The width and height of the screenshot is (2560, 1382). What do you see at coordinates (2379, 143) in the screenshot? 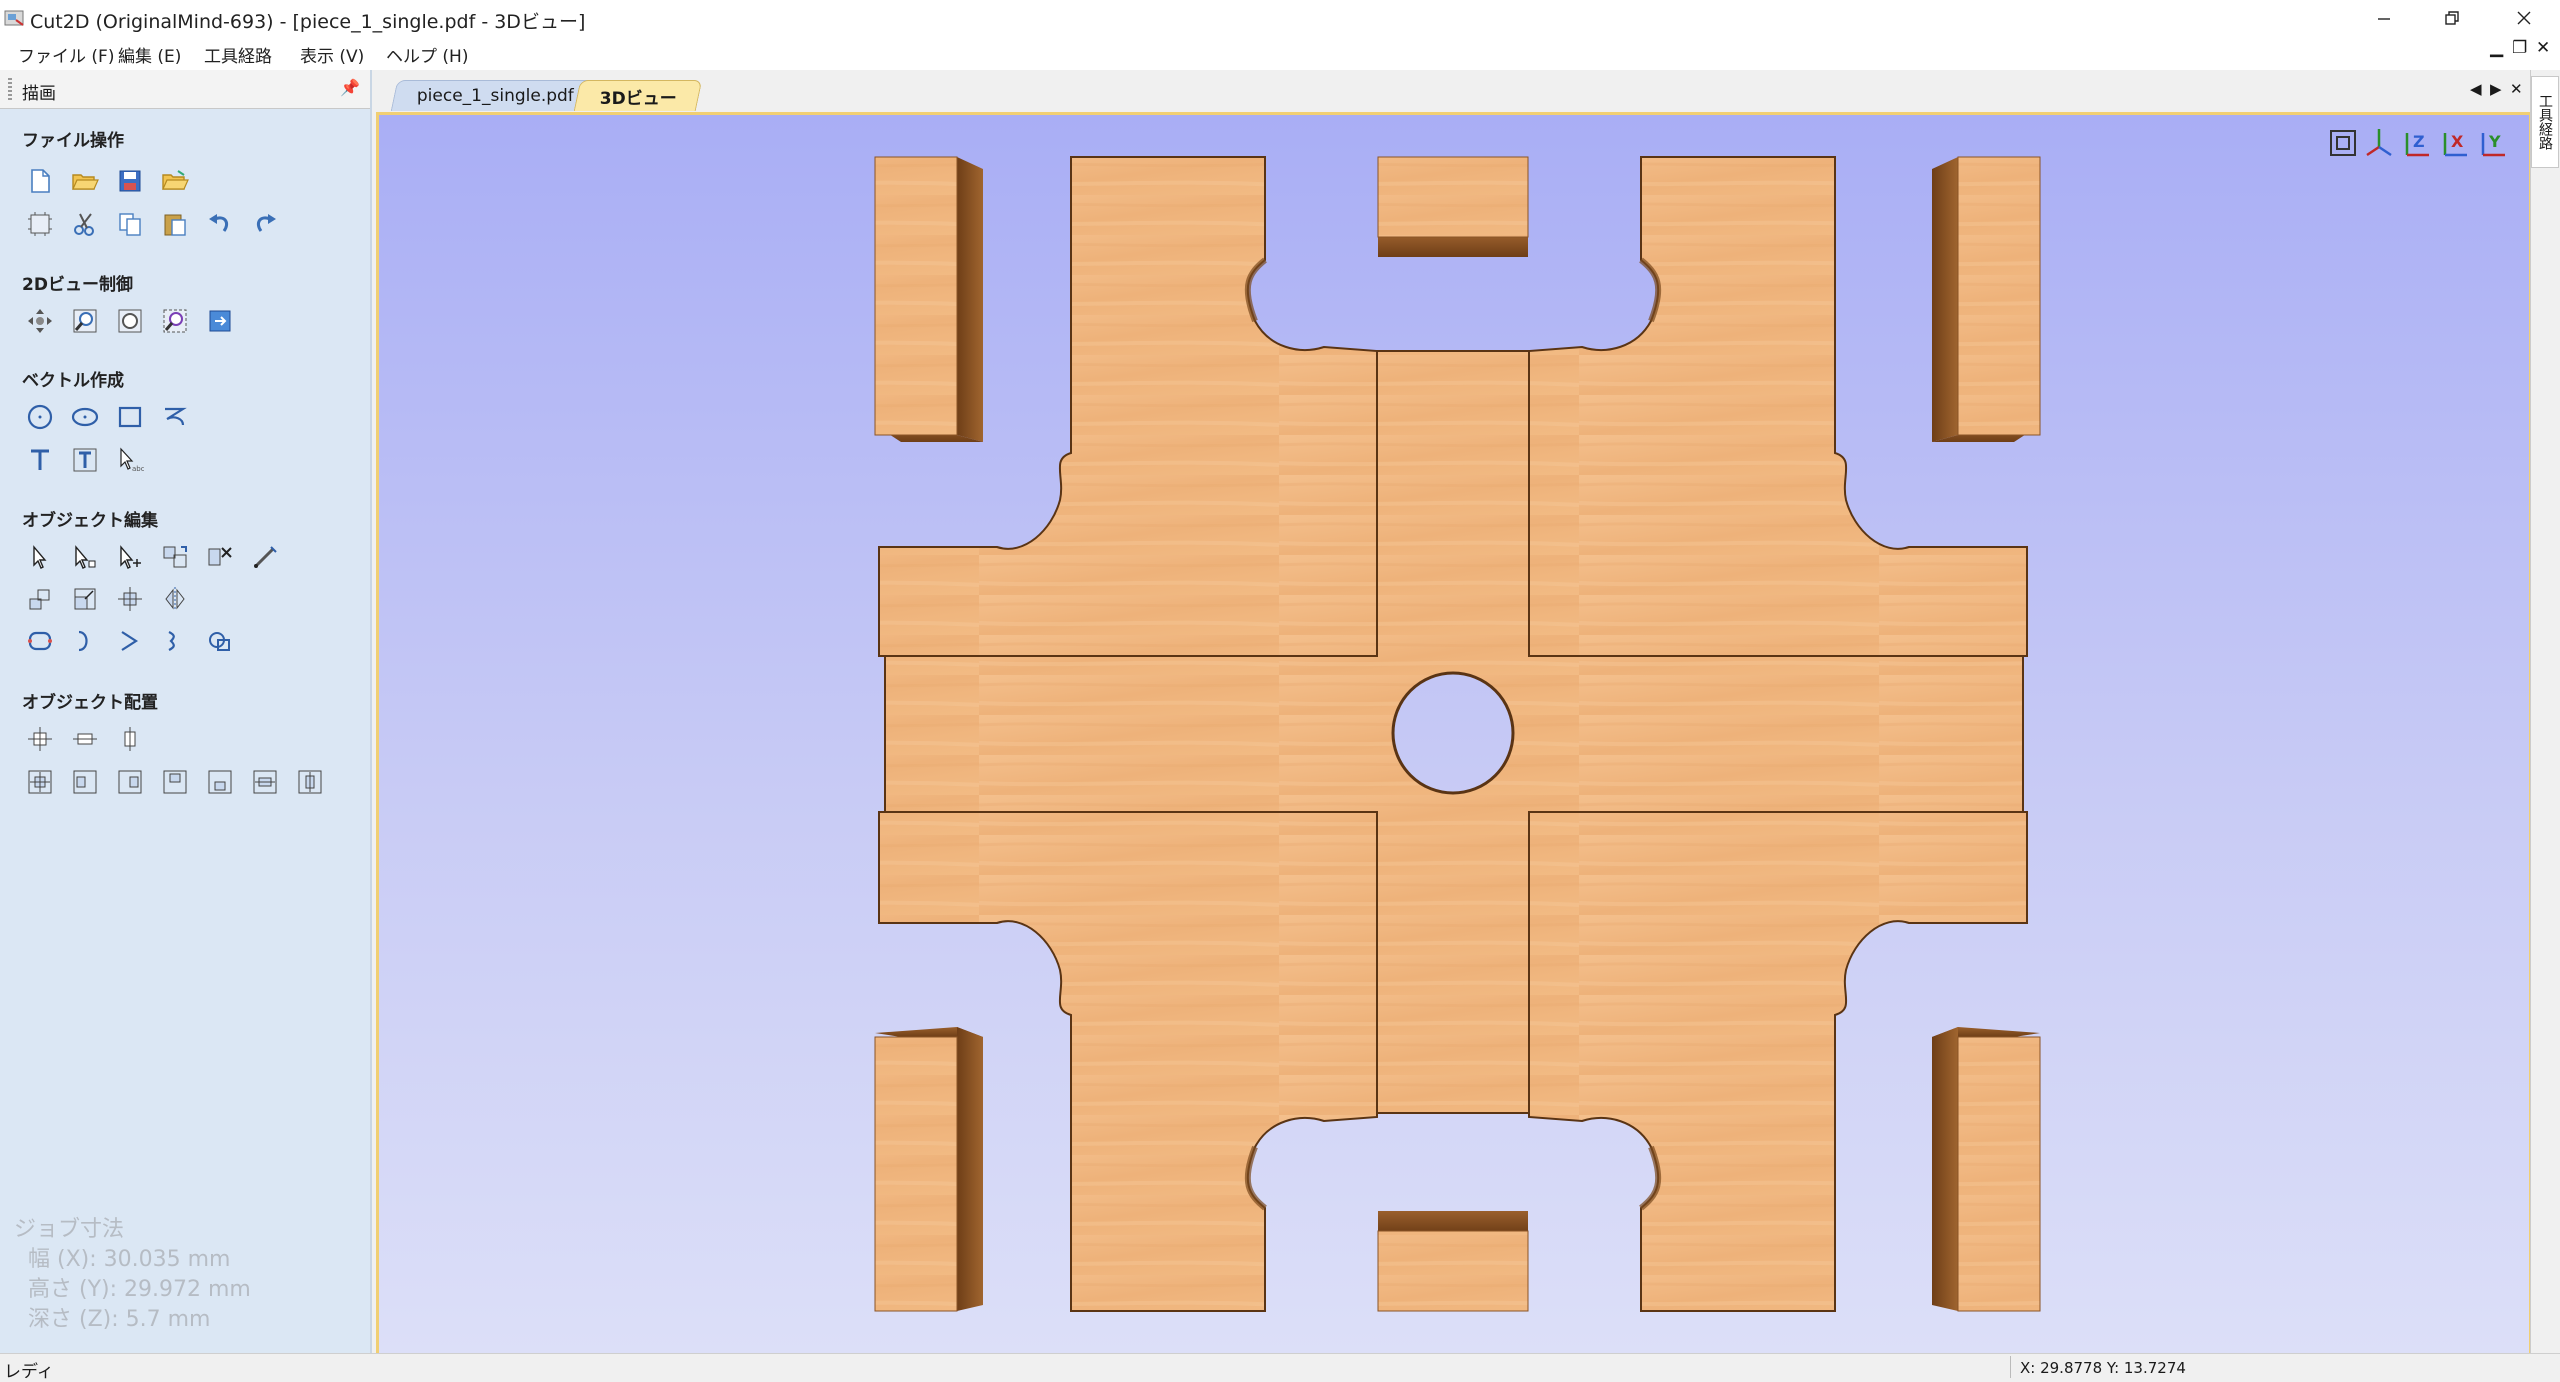
I see `iso-view-icon` at bounding box center [2379, 143].